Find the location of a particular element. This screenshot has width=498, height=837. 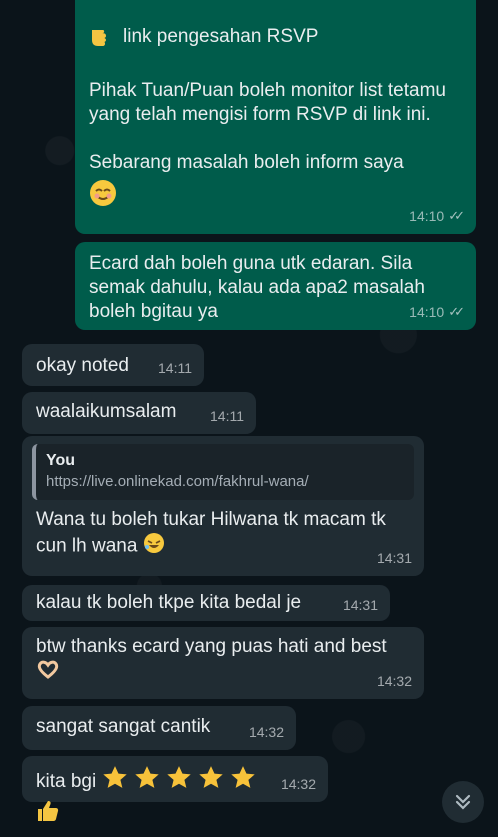

rolling-laughing-icon is located at coordinates (154, 546).